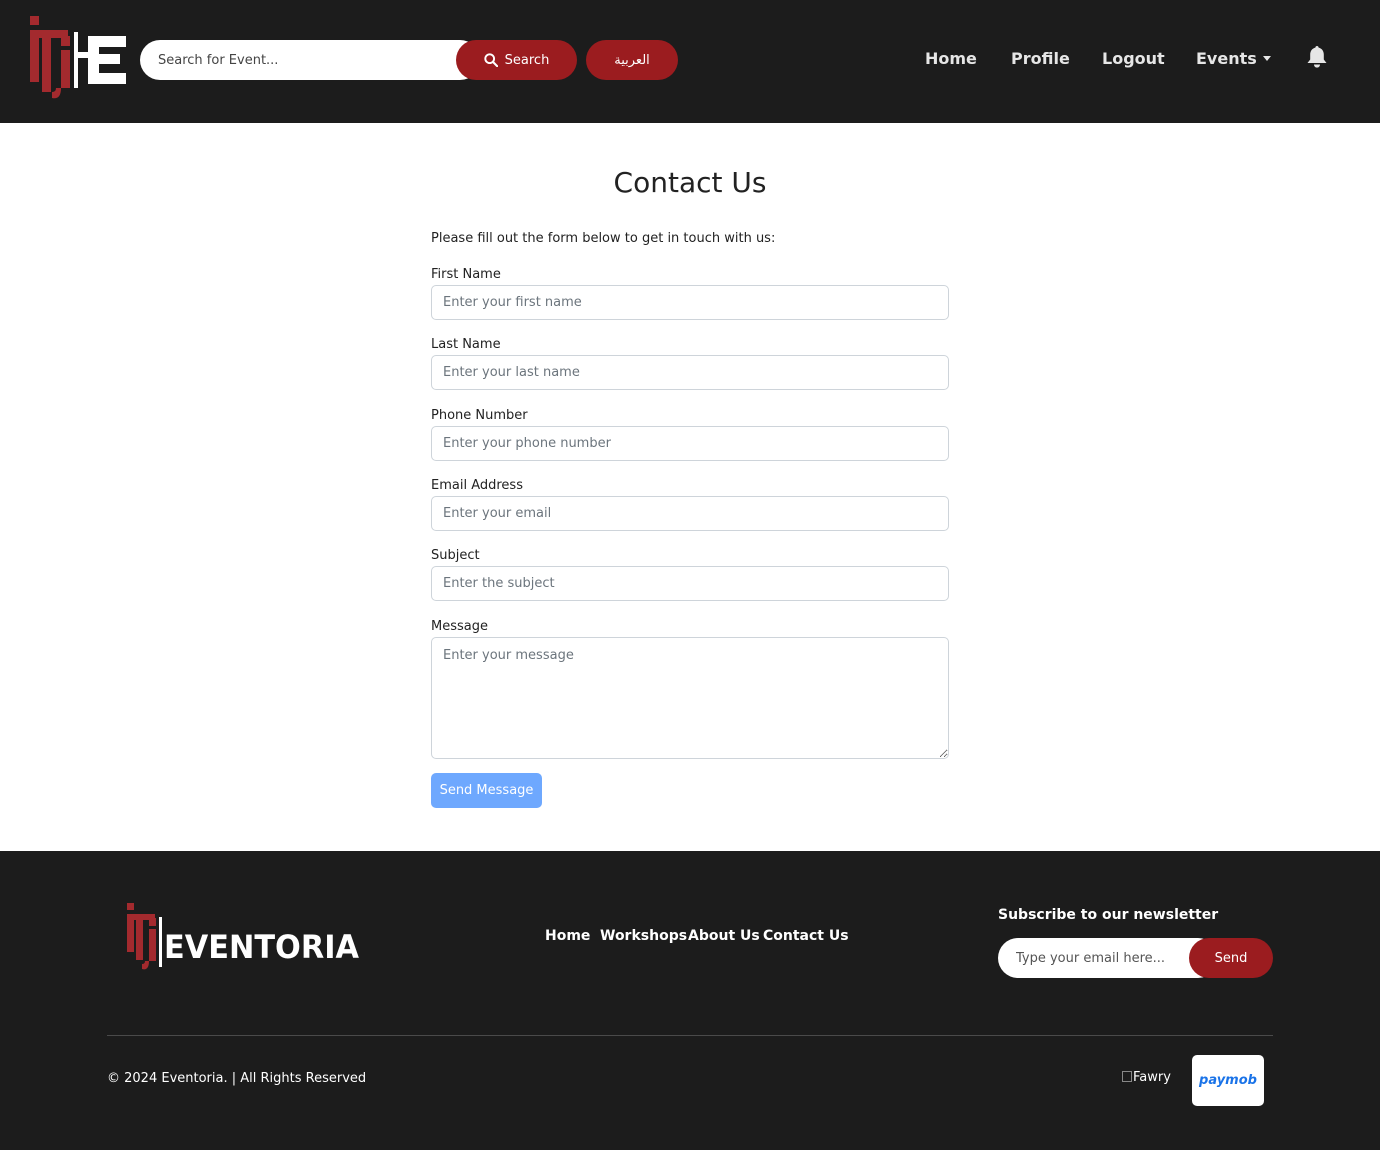 This screenshot has width=1380, height=1150. I want to click on phone-label: Phone Number, so click(479, 415).